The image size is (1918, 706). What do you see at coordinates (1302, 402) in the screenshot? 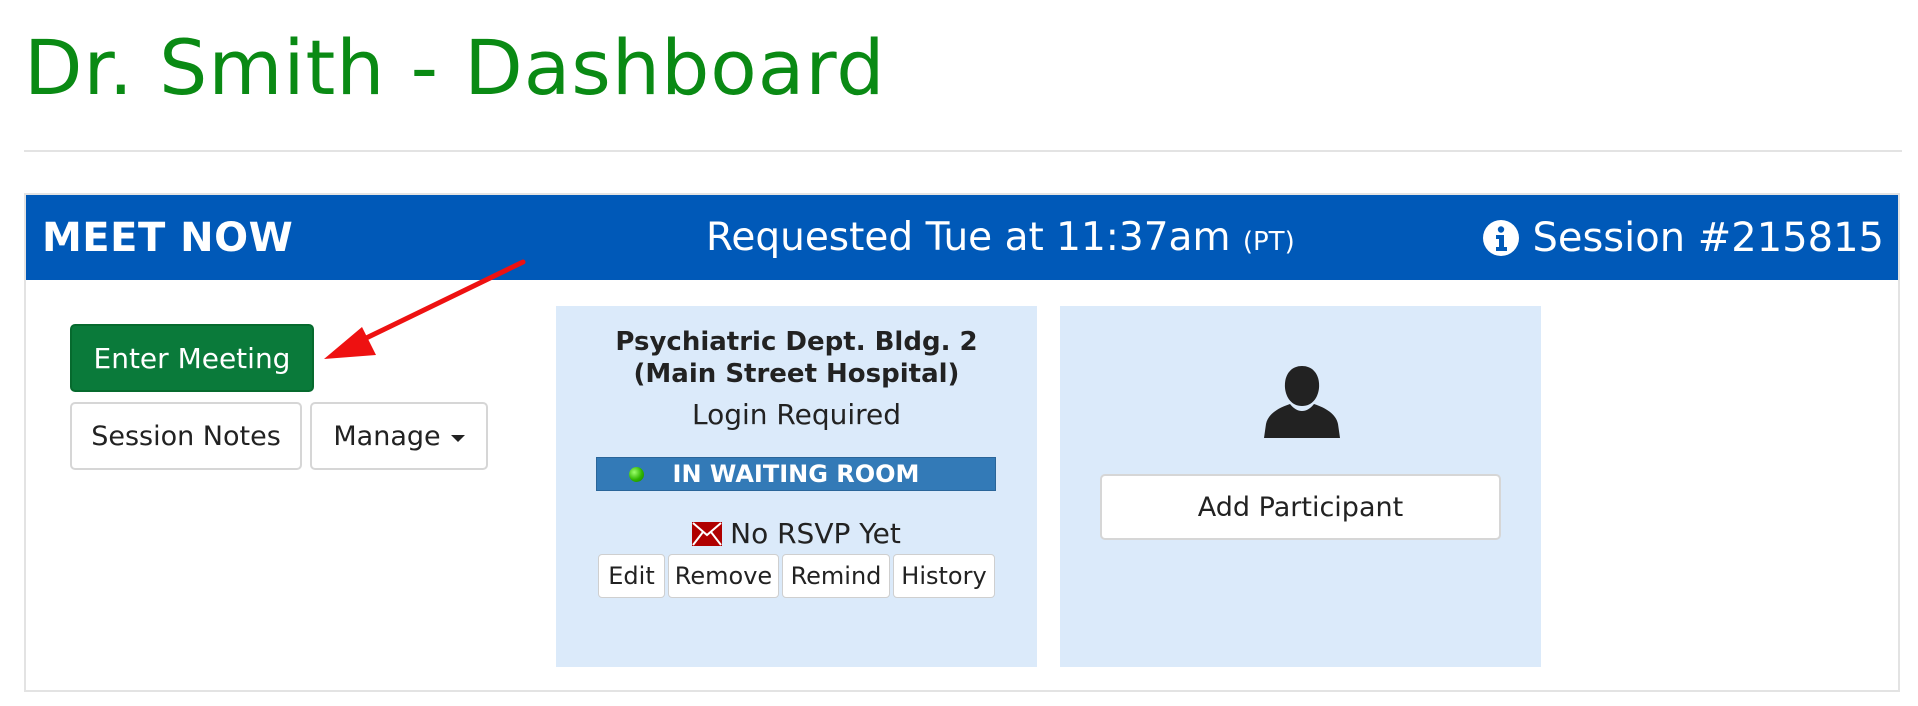
I see `user-silhouette-icon` at bounding box center [1302, 402].